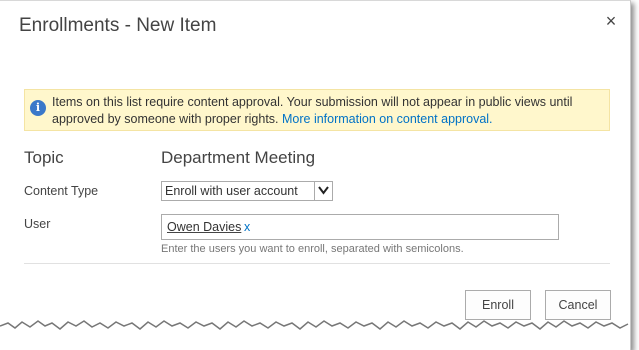  I want to click on info-icon: i, so click(38, 108).